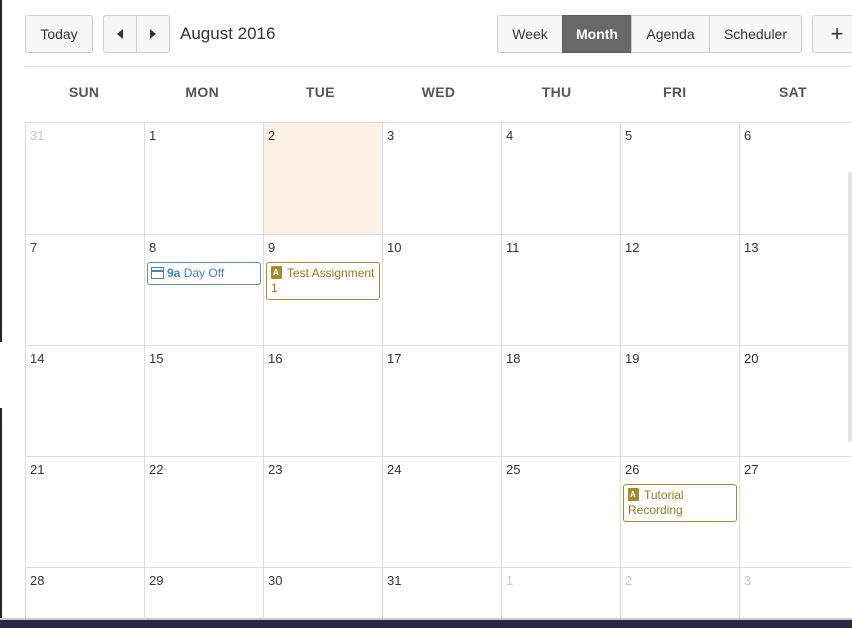  What do you see at coordinates (632, 358) in the screenshot?
I see `day-number: 19` at bounding box center [632, 358].